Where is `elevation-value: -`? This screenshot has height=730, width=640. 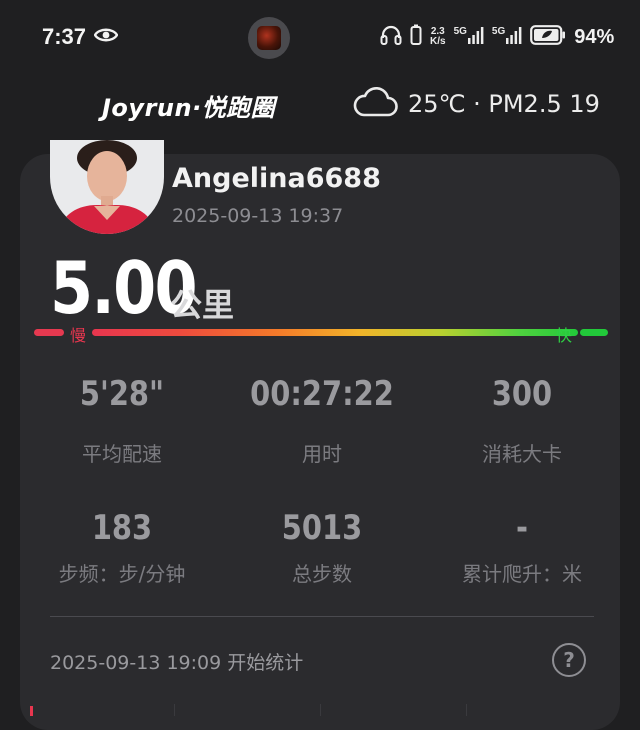 elevation-value: - is located at coordinates (522, 528).